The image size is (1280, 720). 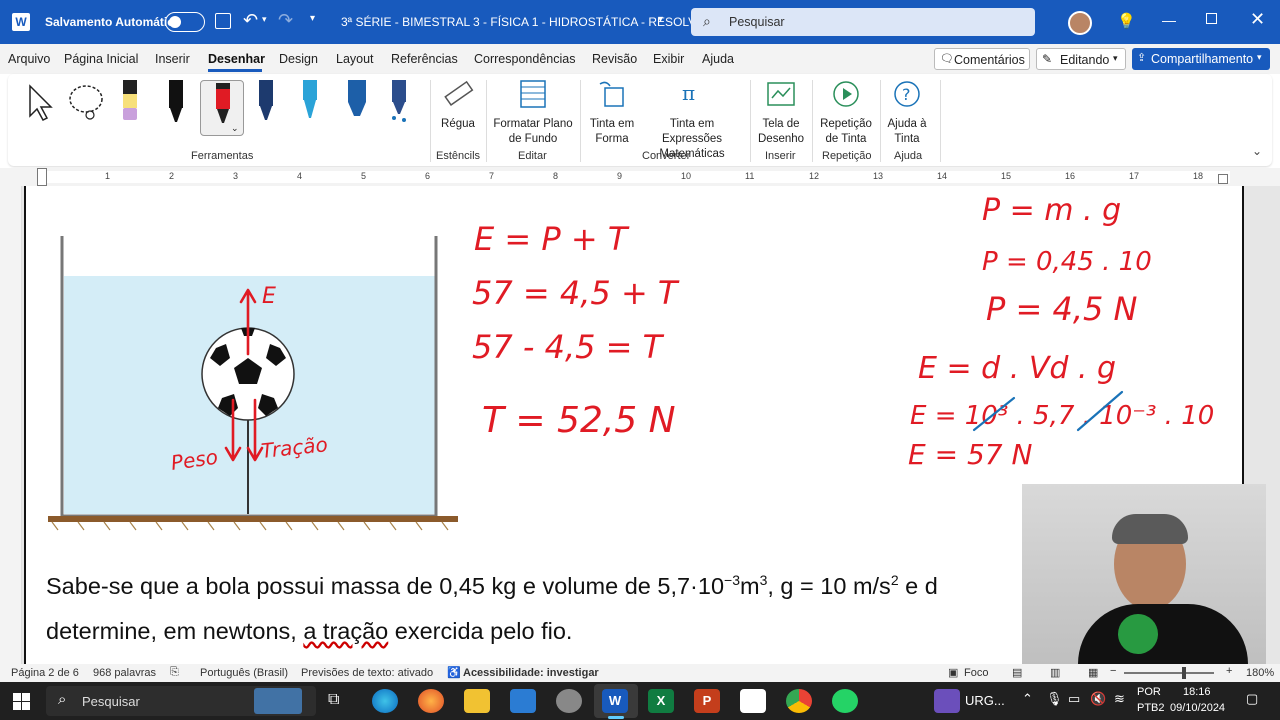 I want to click on focus-label: Foco, so click(x=976, y=673).